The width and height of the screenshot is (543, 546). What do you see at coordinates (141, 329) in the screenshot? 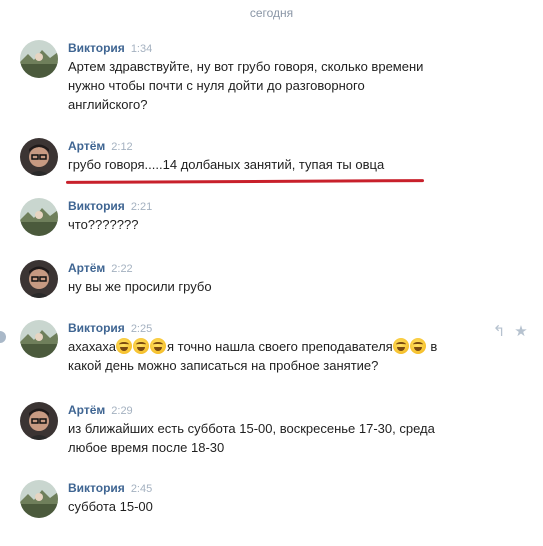
I see `message-time: 2:25` at bounding box center [141, 329].